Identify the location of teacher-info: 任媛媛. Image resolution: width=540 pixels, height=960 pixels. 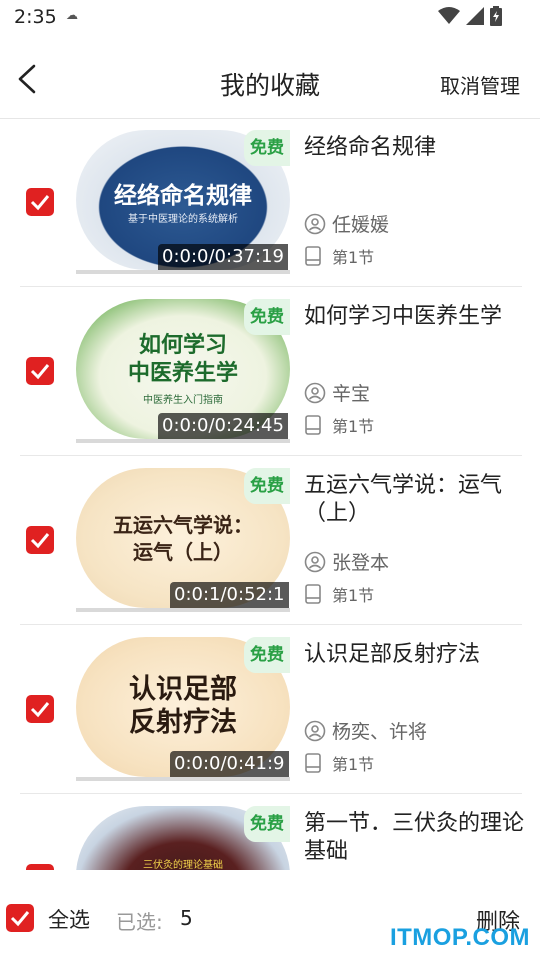
(346, 223).